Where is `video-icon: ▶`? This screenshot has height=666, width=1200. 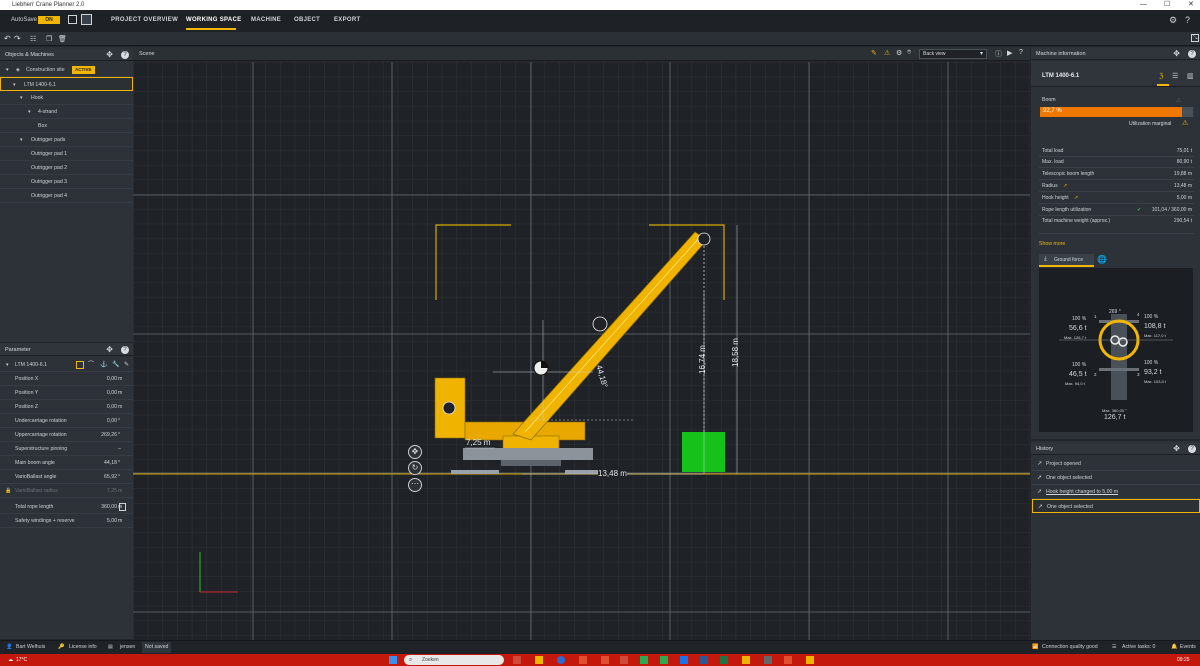 video-icon: ▶ is located at coordinates (1009, 53).